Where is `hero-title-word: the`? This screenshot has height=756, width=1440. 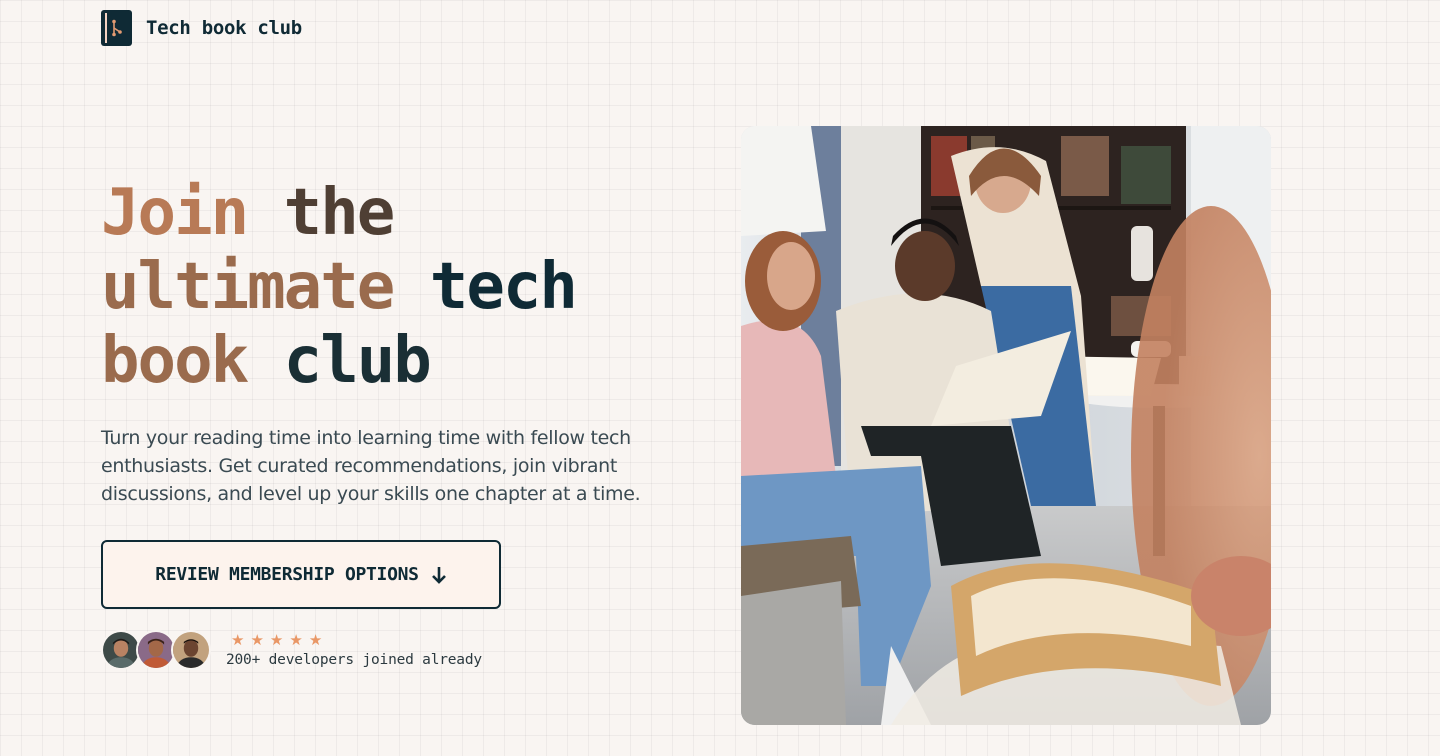
hero-title-word: the is located at coordinates (339, 213).